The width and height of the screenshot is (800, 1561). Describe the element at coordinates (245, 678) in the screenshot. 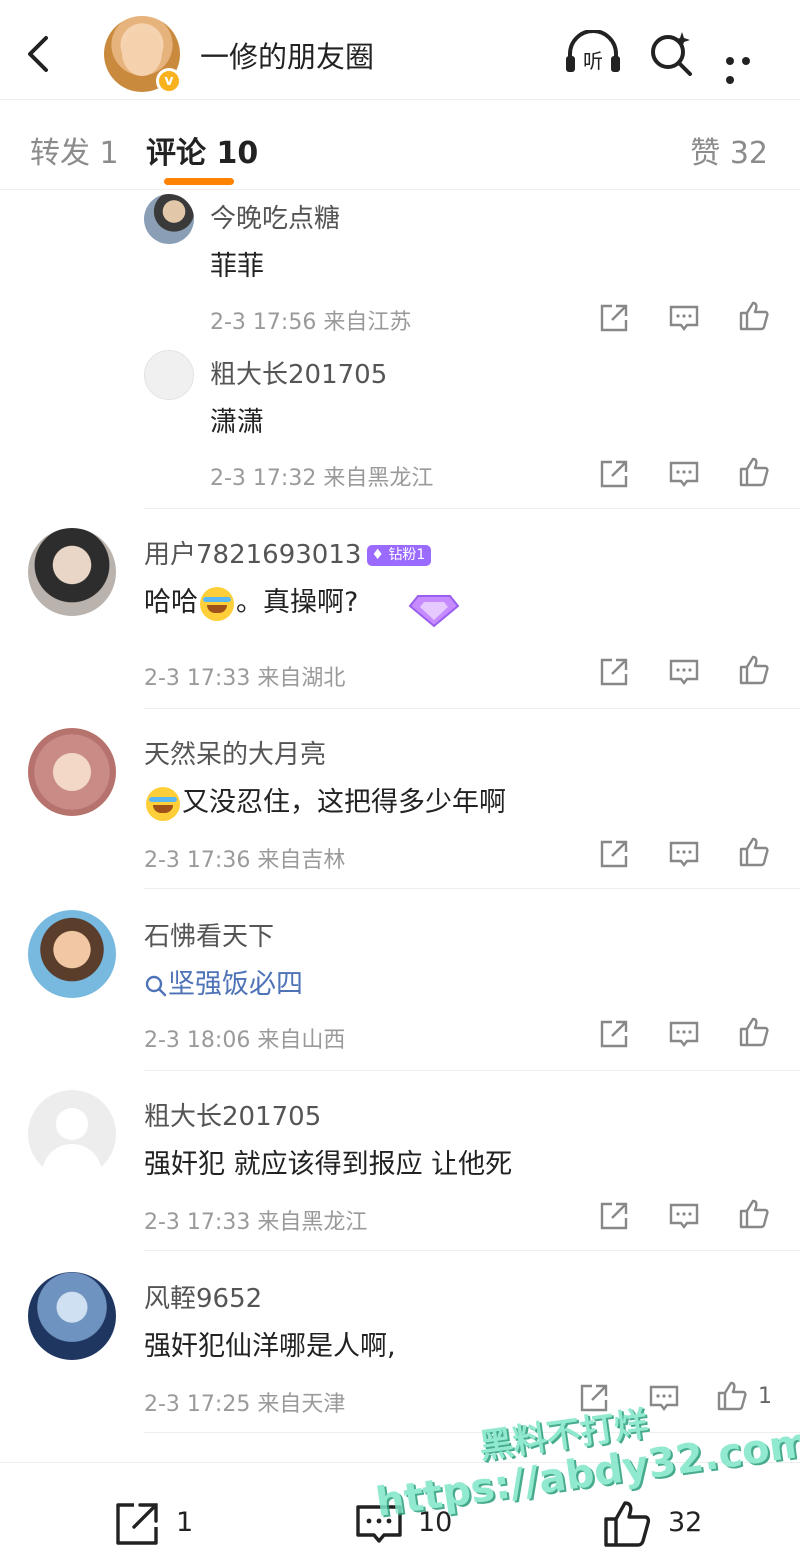

I see `comment-timestamp: 2-3 17:33 来自湖北` at that location.